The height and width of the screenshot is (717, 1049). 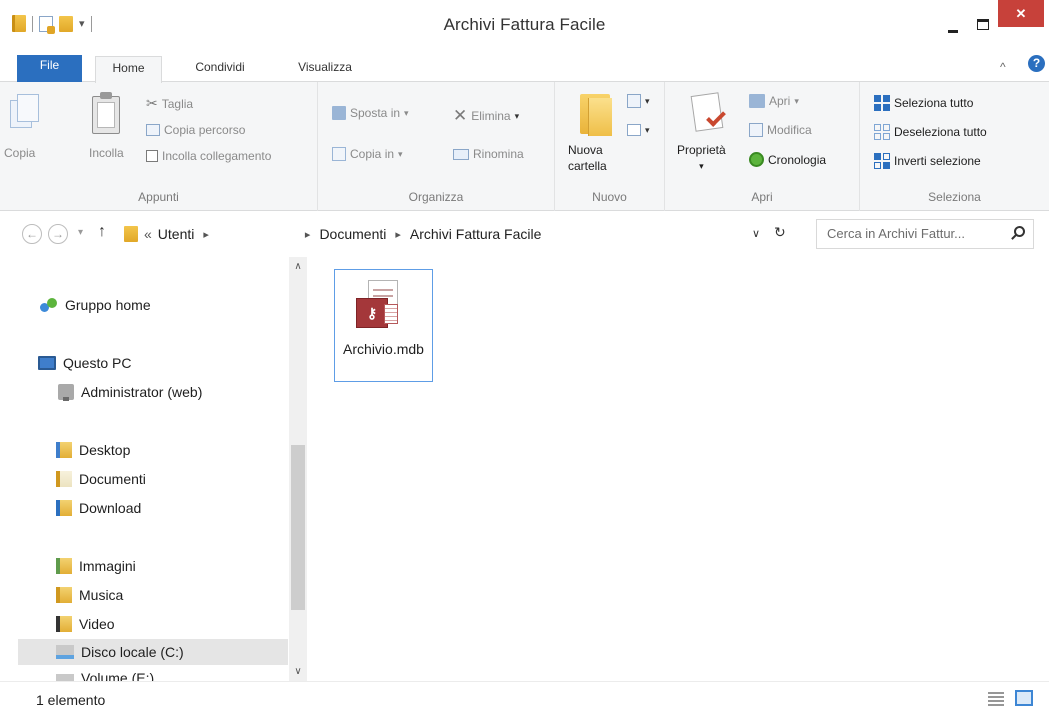 I want to click on nav-item-desktop: Desktop, so click(x=191, y=450).